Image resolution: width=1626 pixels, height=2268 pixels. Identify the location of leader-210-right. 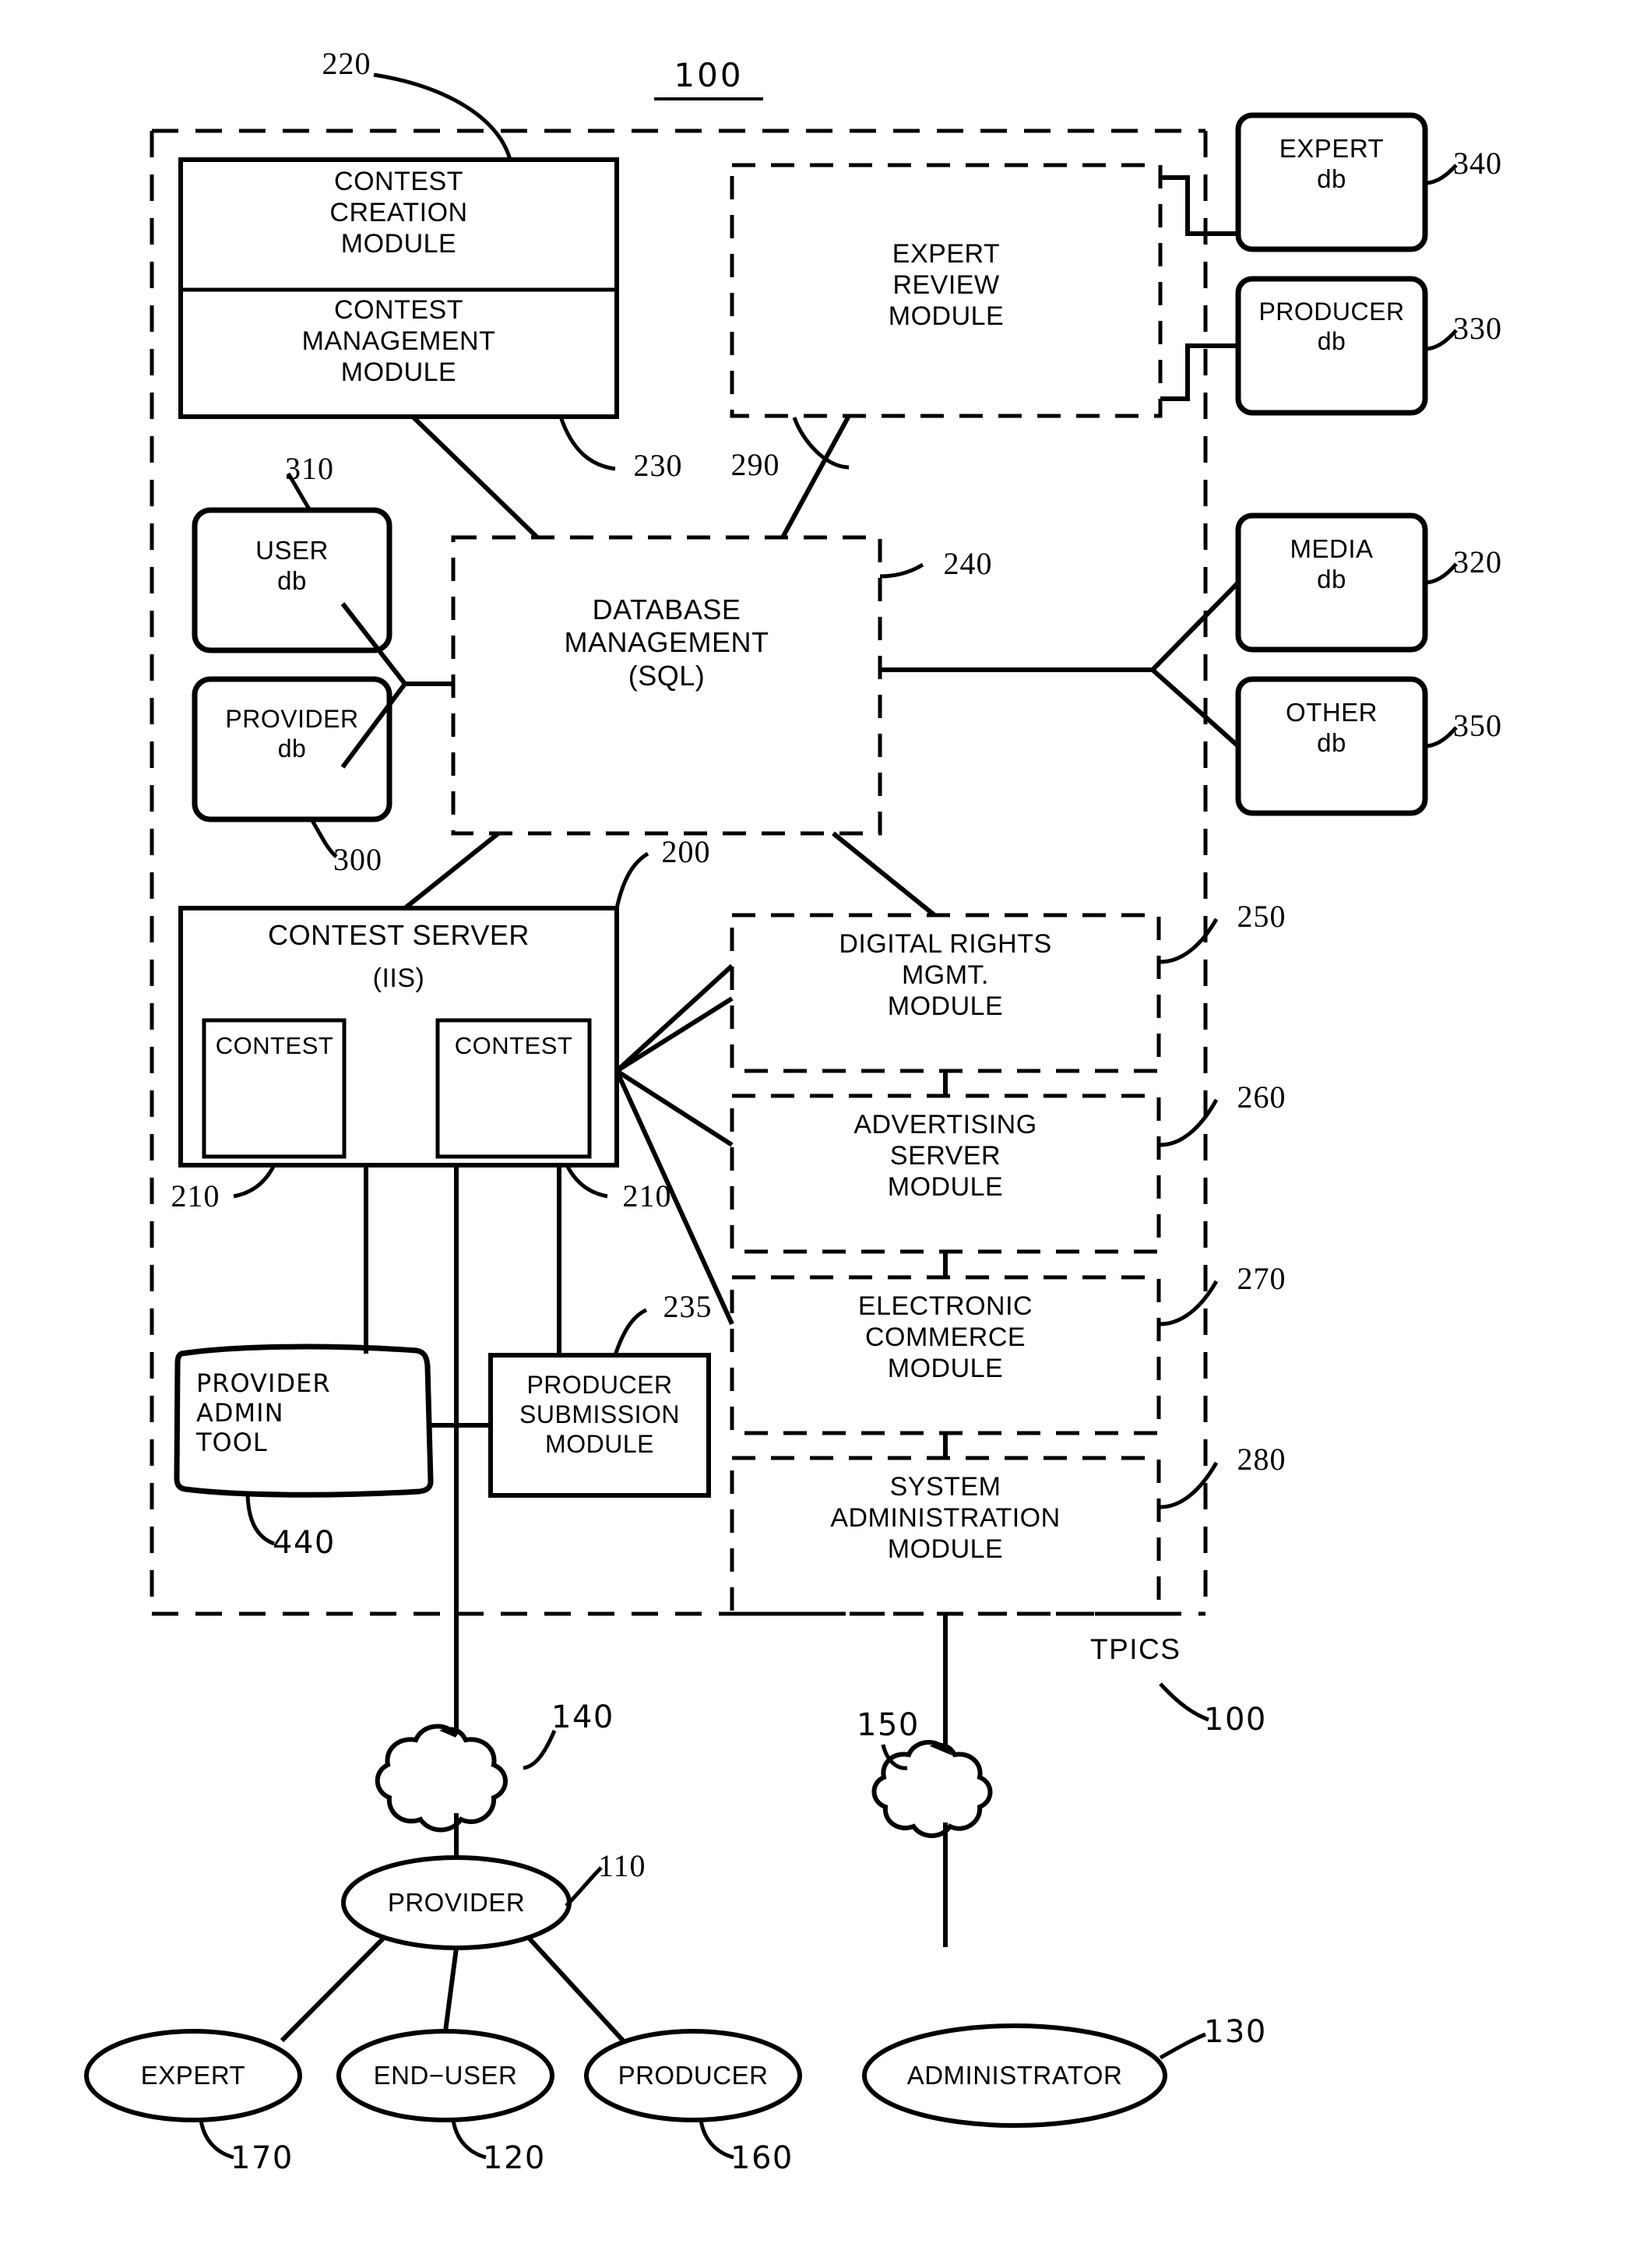
(586, 1181).